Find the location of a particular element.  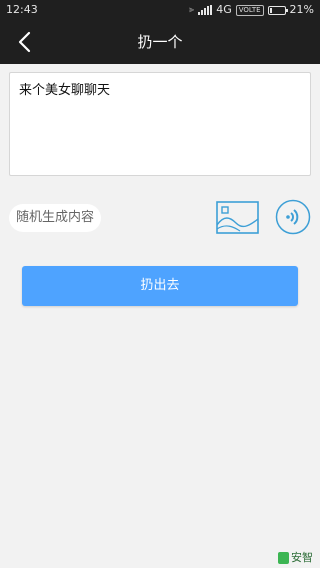

page-title: 扔一个 is located at coordinates (160, 42).